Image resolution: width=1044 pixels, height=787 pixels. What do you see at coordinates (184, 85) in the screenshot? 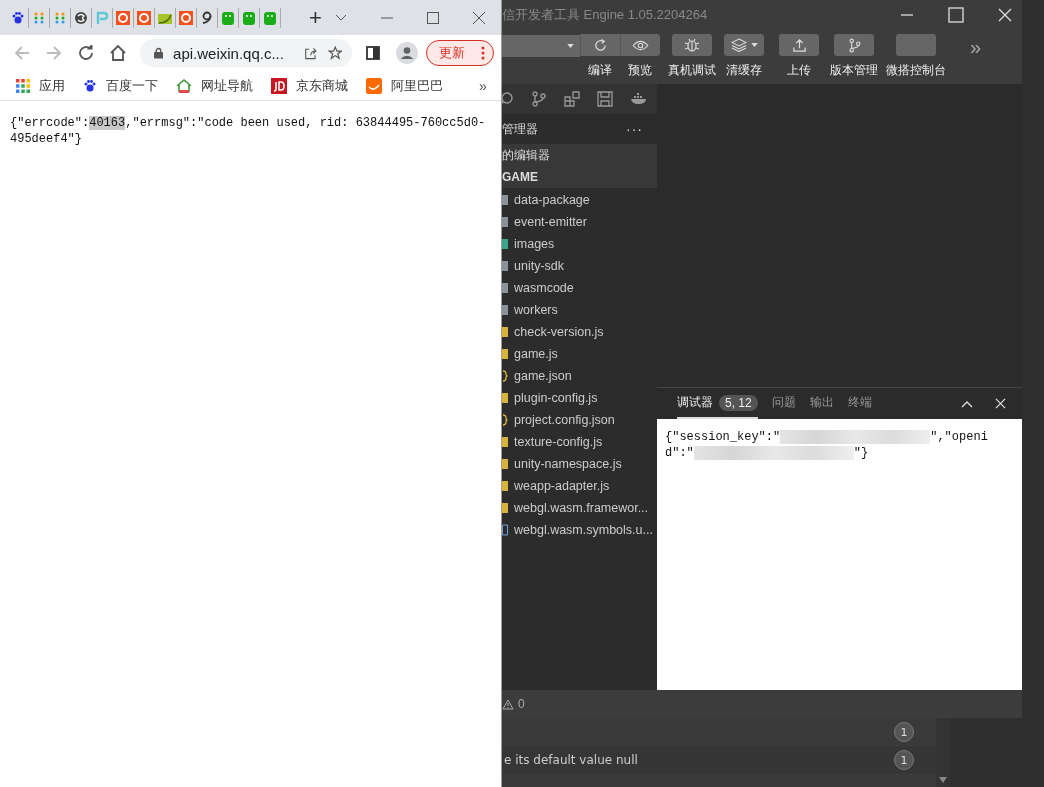
I see `house-icon` at bounding box center [184, 85].